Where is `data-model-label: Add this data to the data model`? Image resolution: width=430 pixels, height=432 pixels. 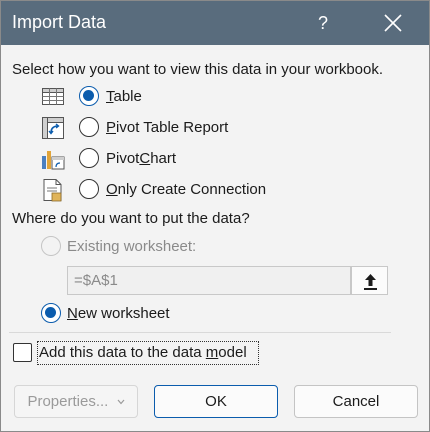
data-model-label: Add this data to the data model is located at coordinates (143, 352).